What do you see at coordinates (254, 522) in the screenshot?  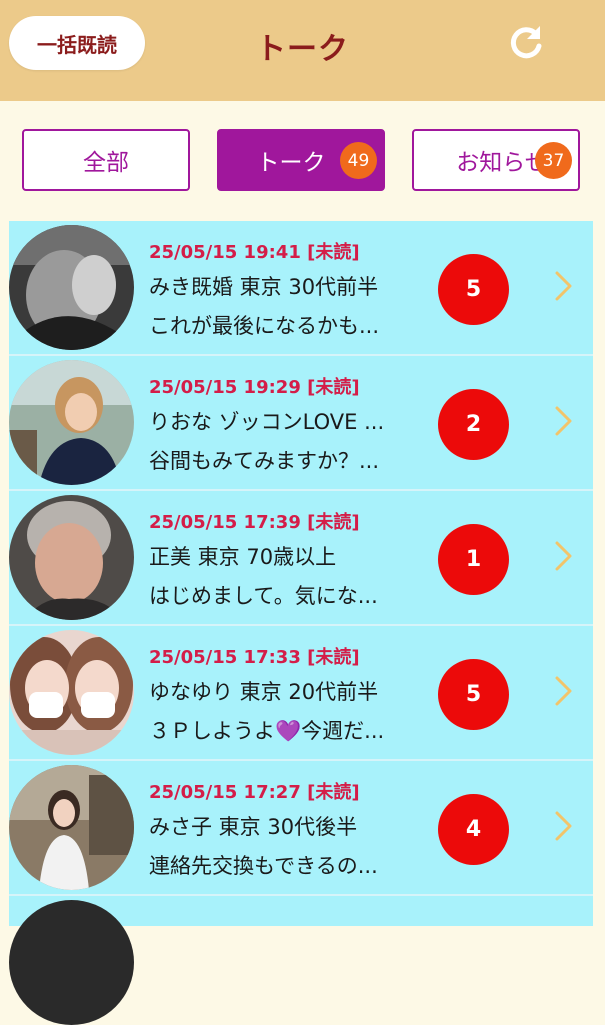 I see `message-timestamp: 25/05/15 17:39 [未読]` at bounding box center [254, 522].